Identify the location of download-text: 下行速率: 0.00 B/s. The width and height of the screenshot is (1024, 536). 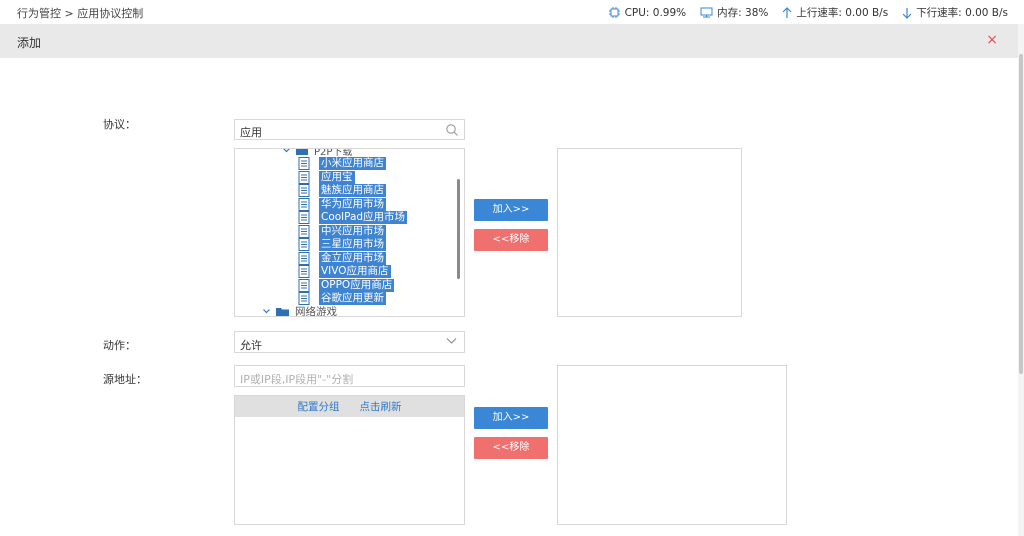
(962, 13).